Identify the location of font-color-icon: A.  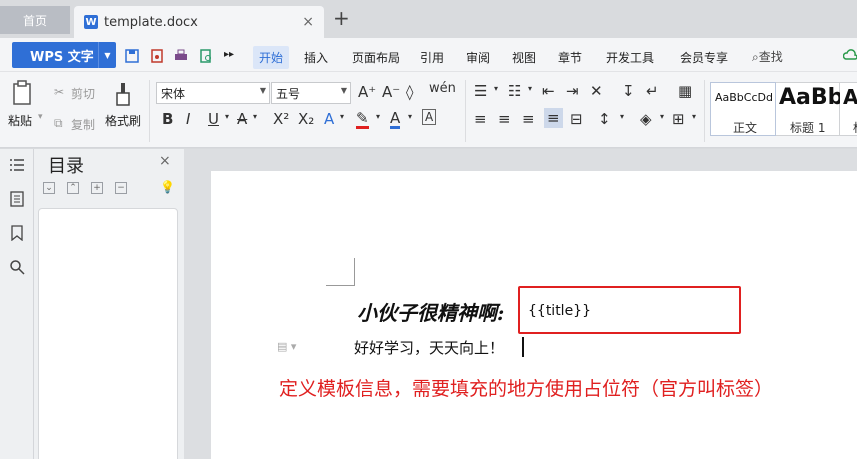
(395, 119).